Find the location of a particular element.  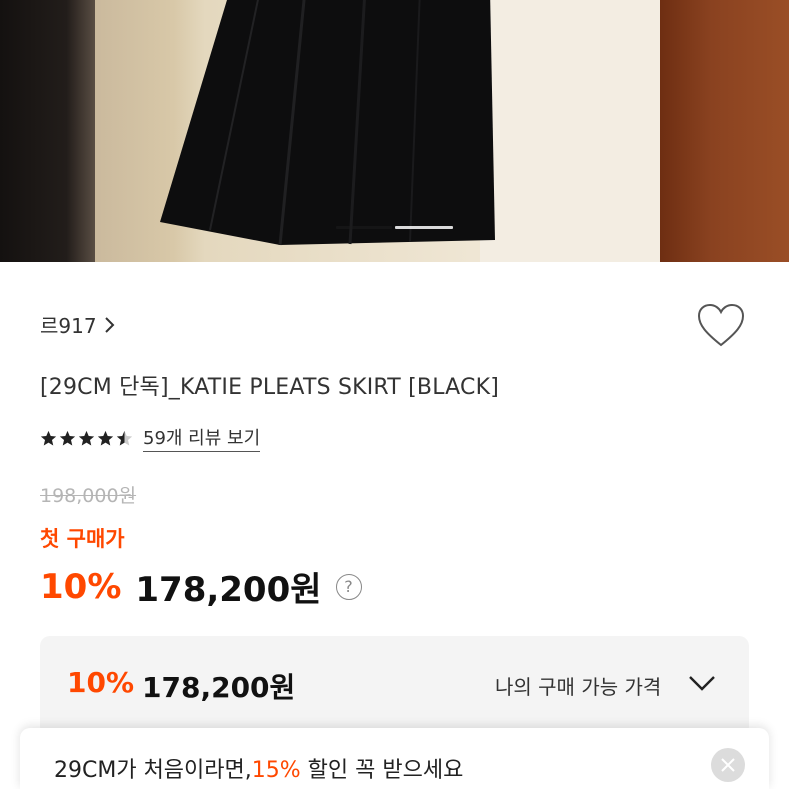

promo-text: 29CM가 처음이라면,15% 할인 꼭 받으세요 is located at coordinates (258, 768).